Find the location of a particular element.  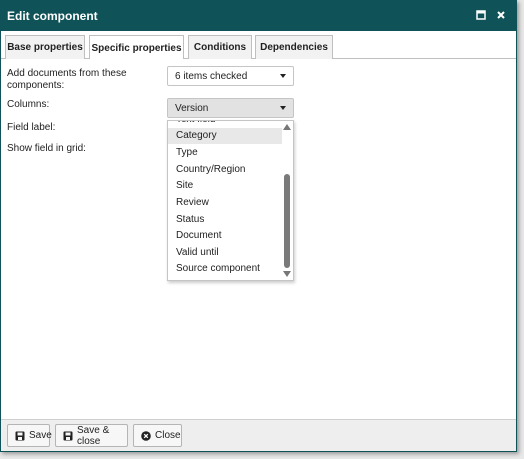

save-label: Save is located at coordinates (40, 435).